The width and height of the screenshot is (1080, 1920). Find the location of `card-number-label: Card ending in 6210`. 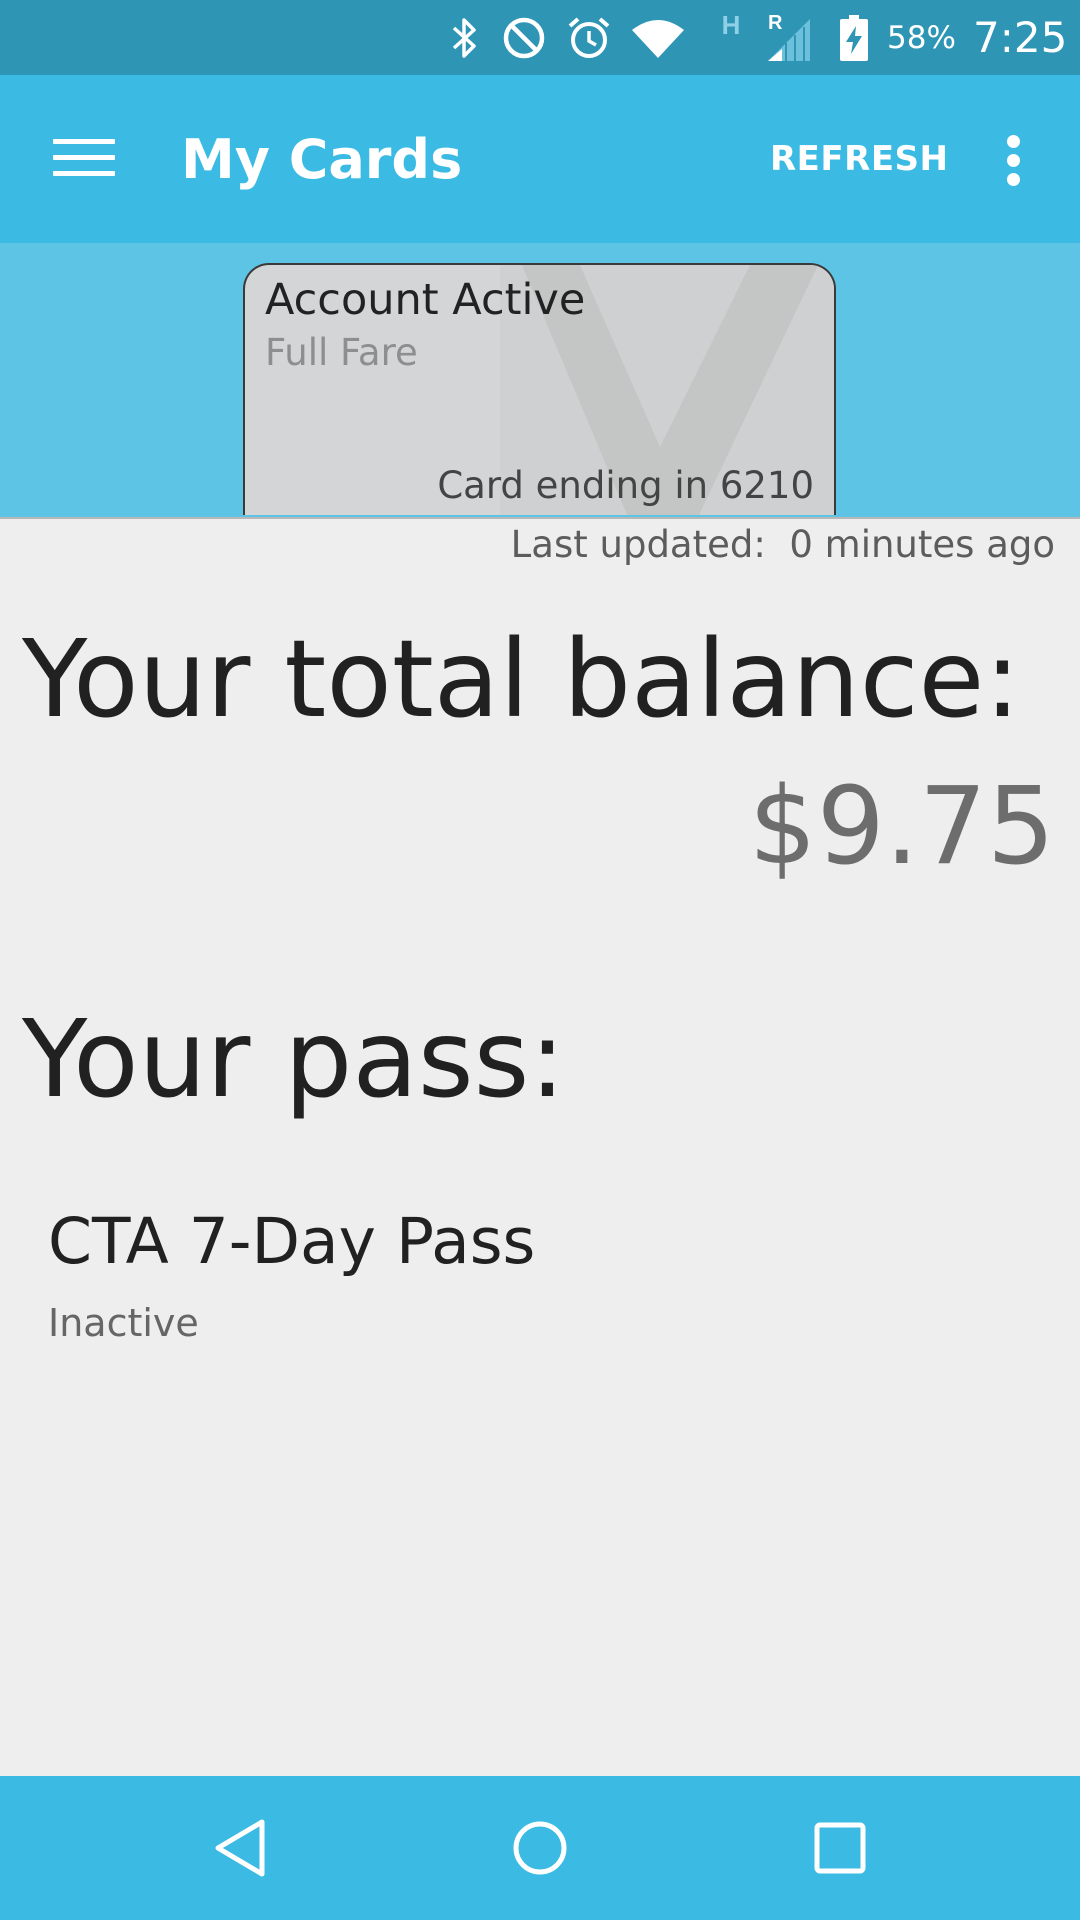

card-number-label: Card ending in 6210 is located at coordinates (625, 485).